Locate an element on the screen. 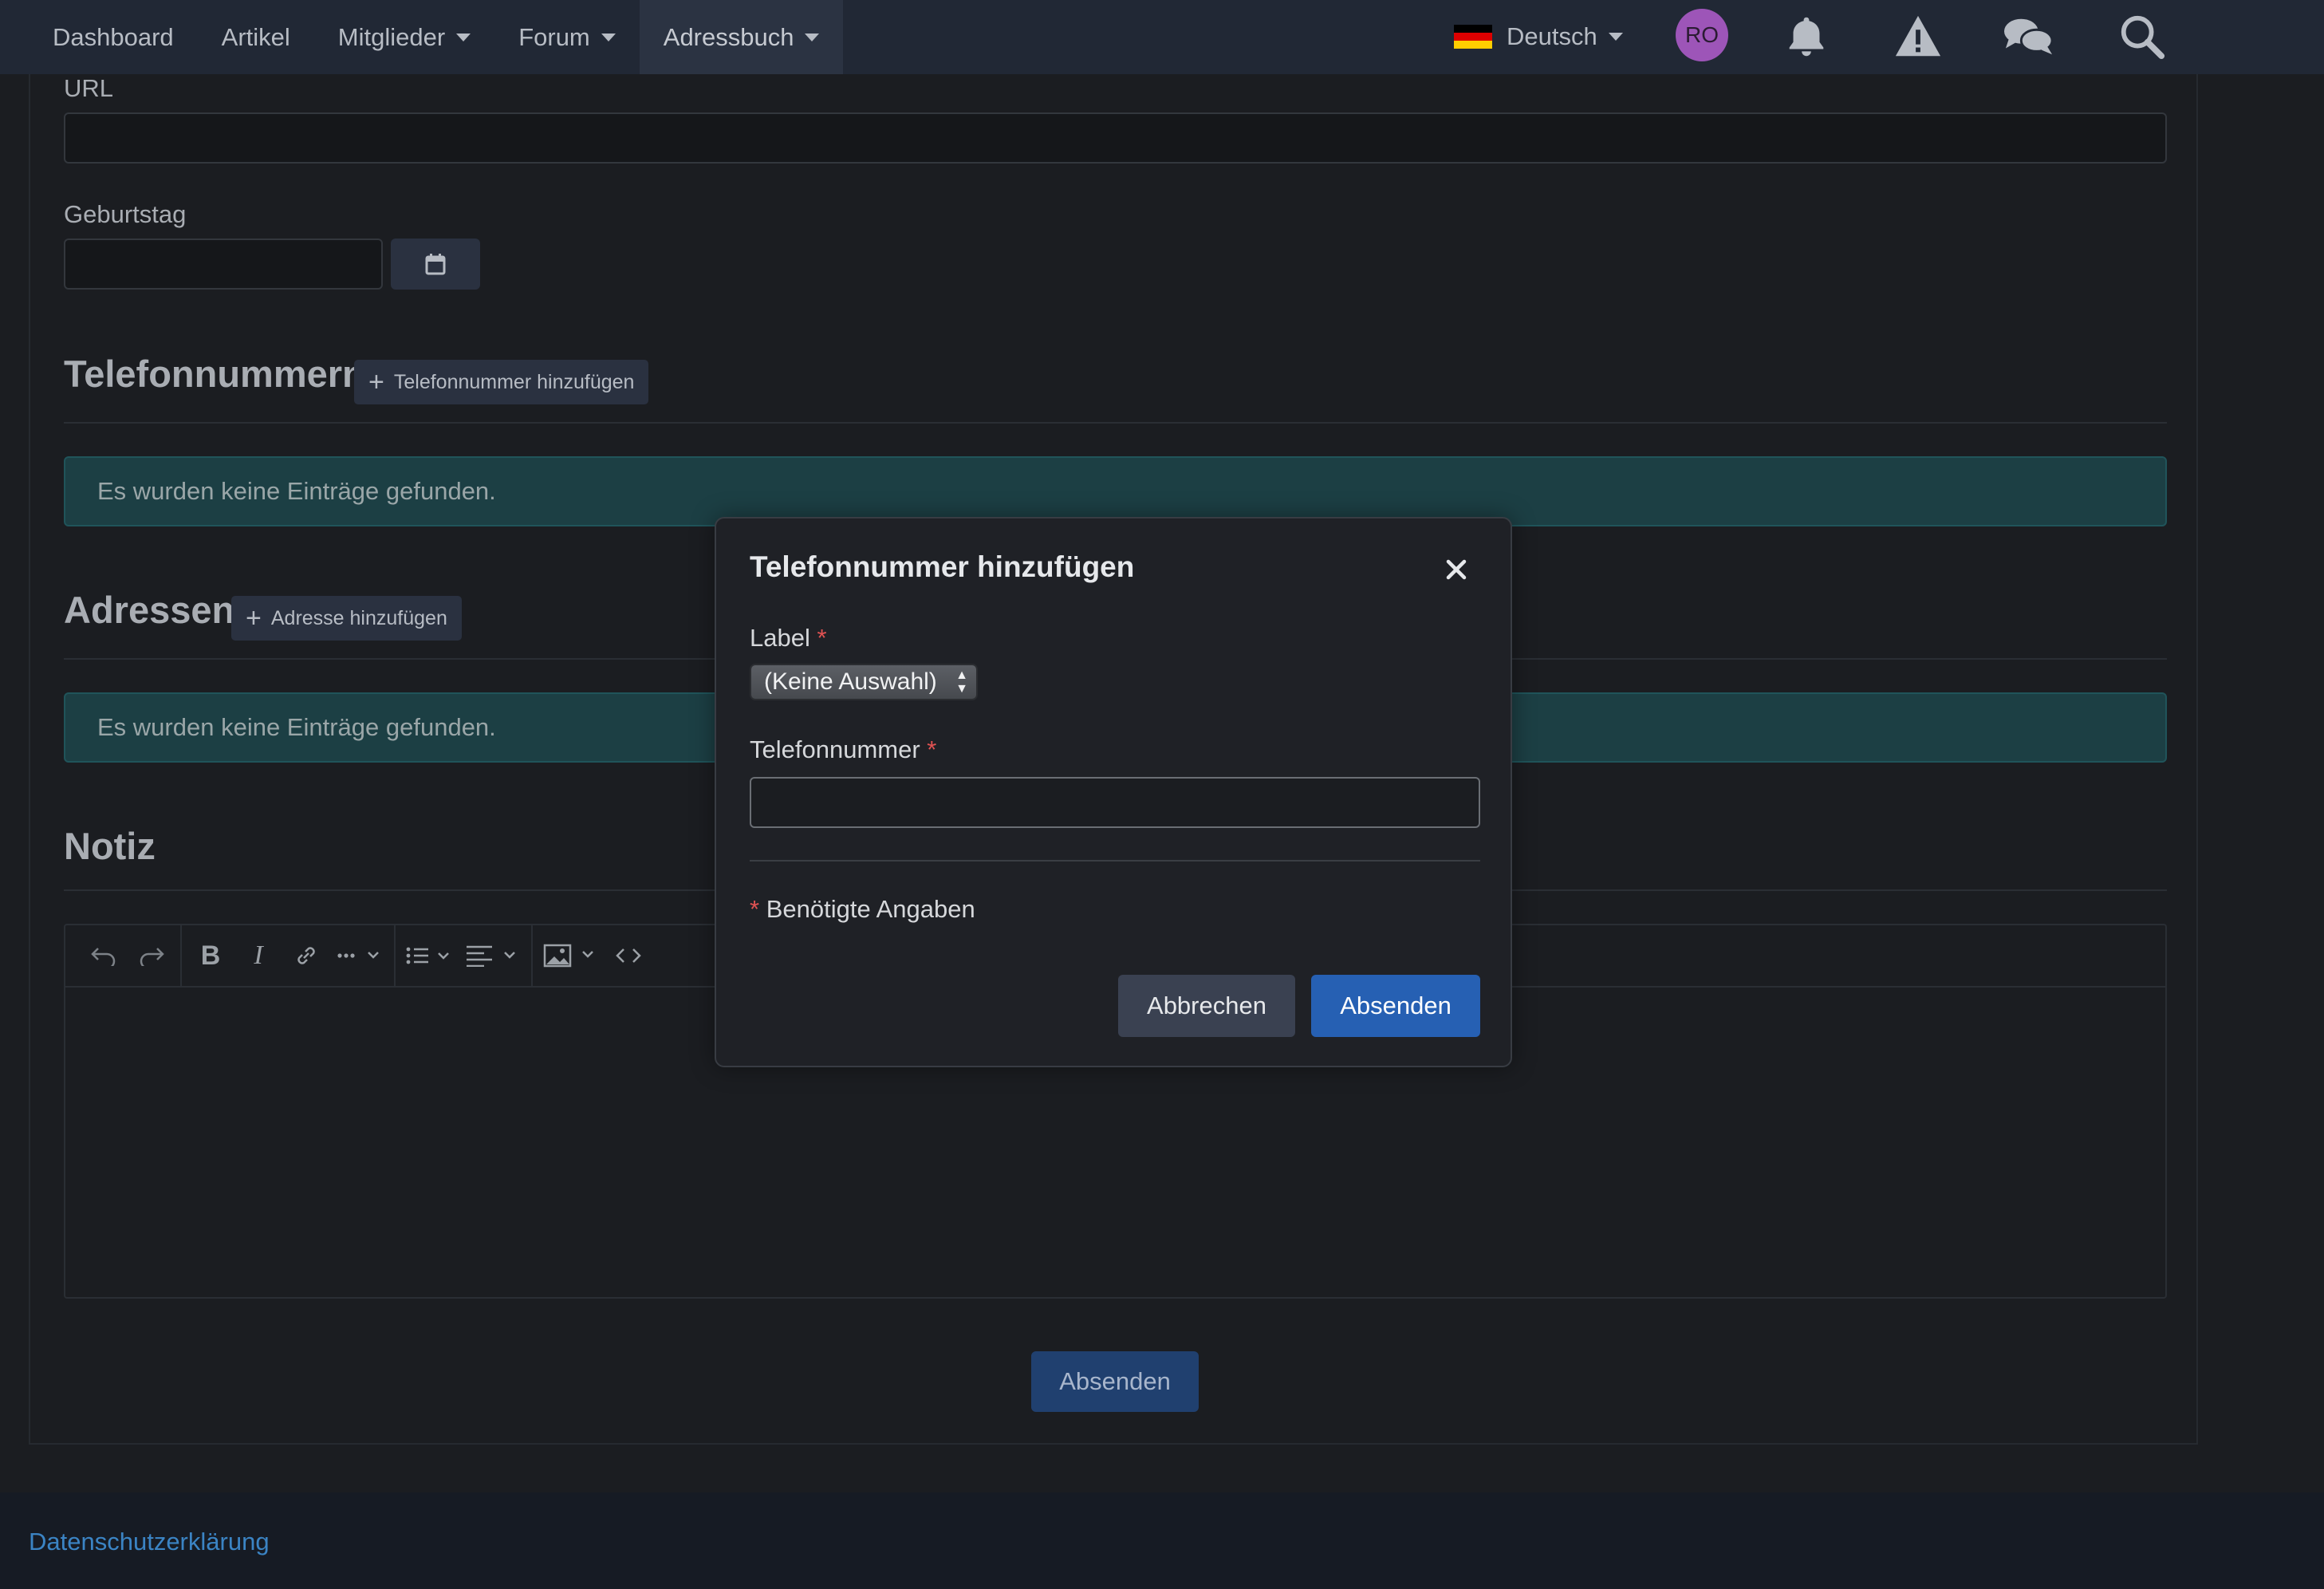 The width and height of the screenshot is (2324, 1589). phones-section-title: Telefonnummern is located at coordinates (215, 374).